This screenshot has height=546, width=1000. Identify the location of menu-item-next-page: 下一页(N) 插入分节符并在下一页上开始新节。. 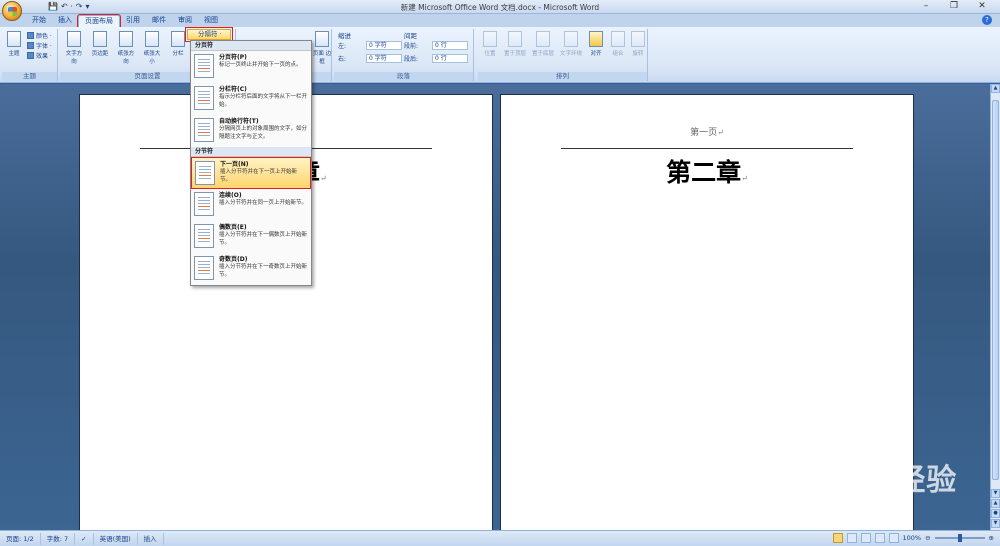
(251, 173).